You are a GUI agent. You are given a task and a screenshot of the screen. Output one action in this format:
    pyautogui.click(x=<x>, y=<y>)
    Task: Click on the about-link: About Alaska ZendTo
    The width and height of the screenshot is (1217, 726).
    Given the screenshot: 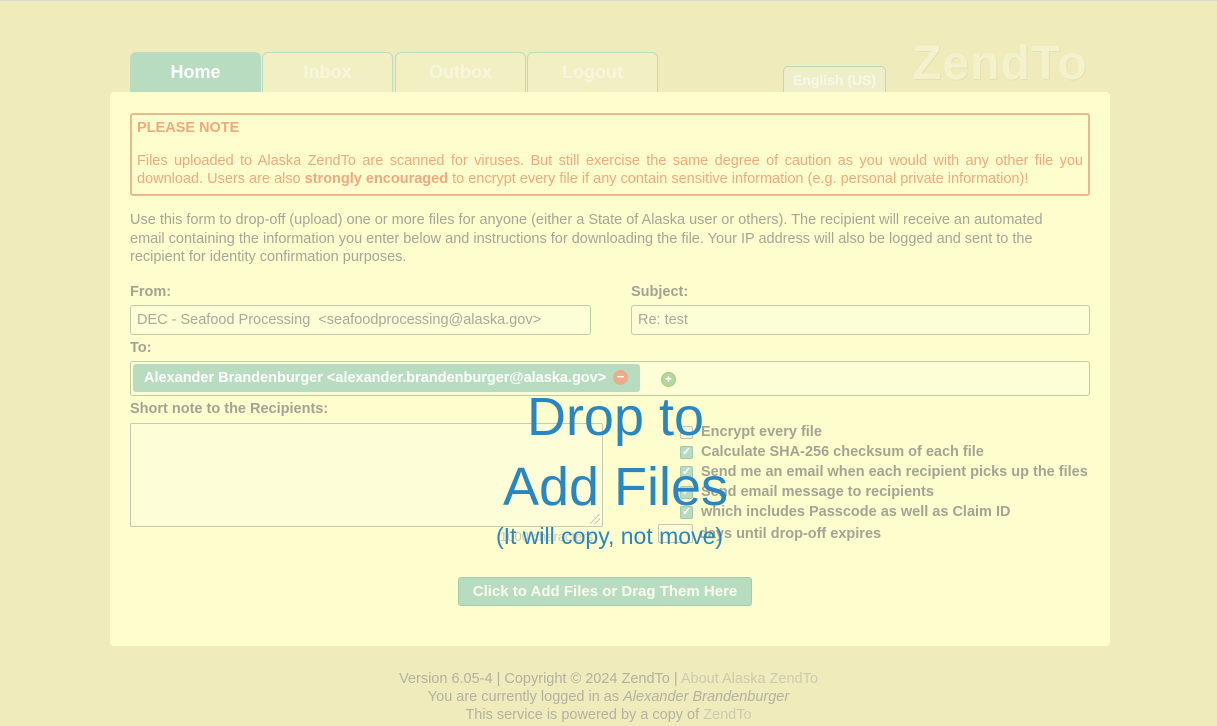 What is the action you would take?
    pyautogui.click(x=749, y=679)
    